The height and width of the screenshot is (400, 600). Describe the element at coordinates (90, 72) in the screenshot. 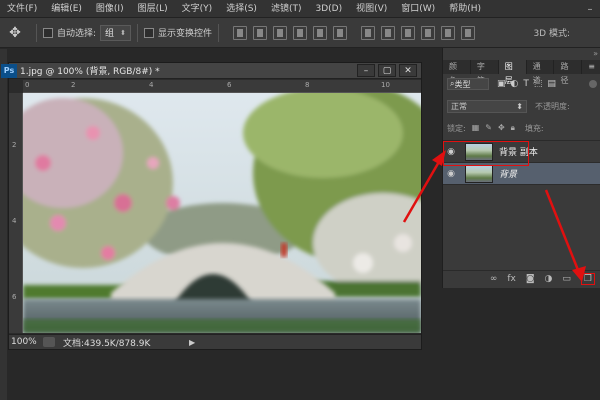

I see `document-title: 1.jpg @ 100% (背景, RGB/8#) *` at that location.